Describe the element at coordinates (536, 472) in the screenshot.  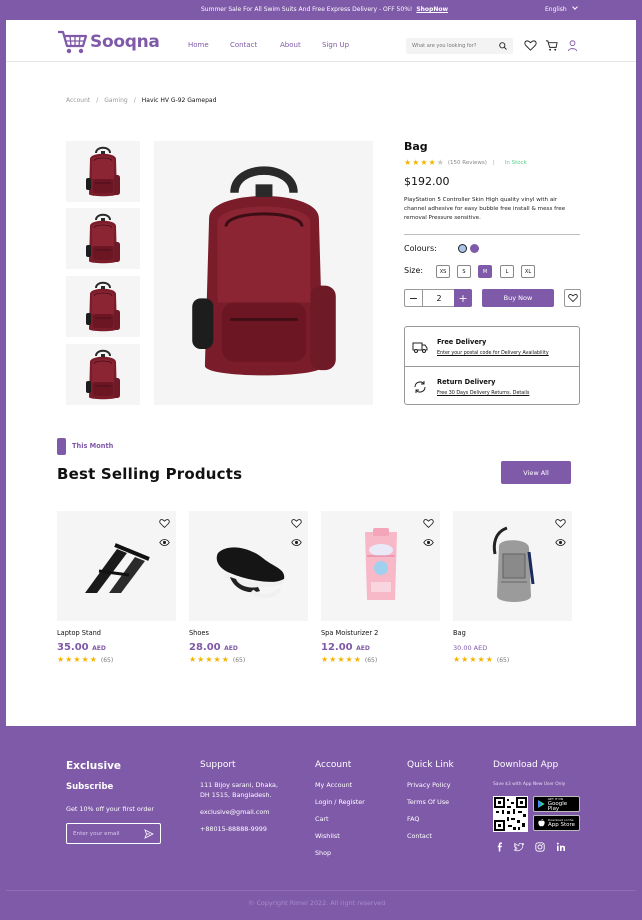
I see `view-all-button: View All` at that location.